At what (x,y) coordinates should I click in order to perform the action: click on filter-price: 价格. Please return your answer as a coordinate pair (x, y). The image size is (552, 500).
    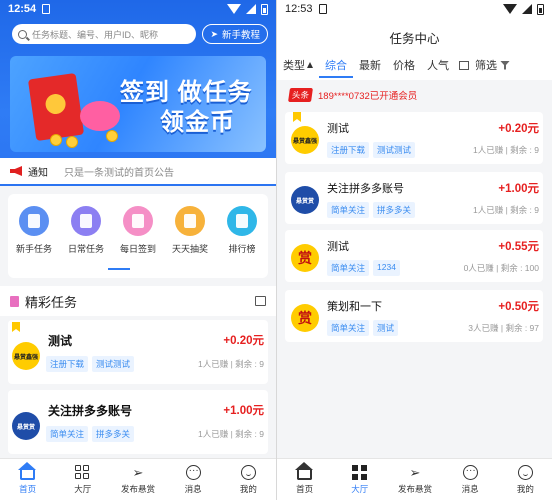
    Looking at the image, I should click on (404, 65).